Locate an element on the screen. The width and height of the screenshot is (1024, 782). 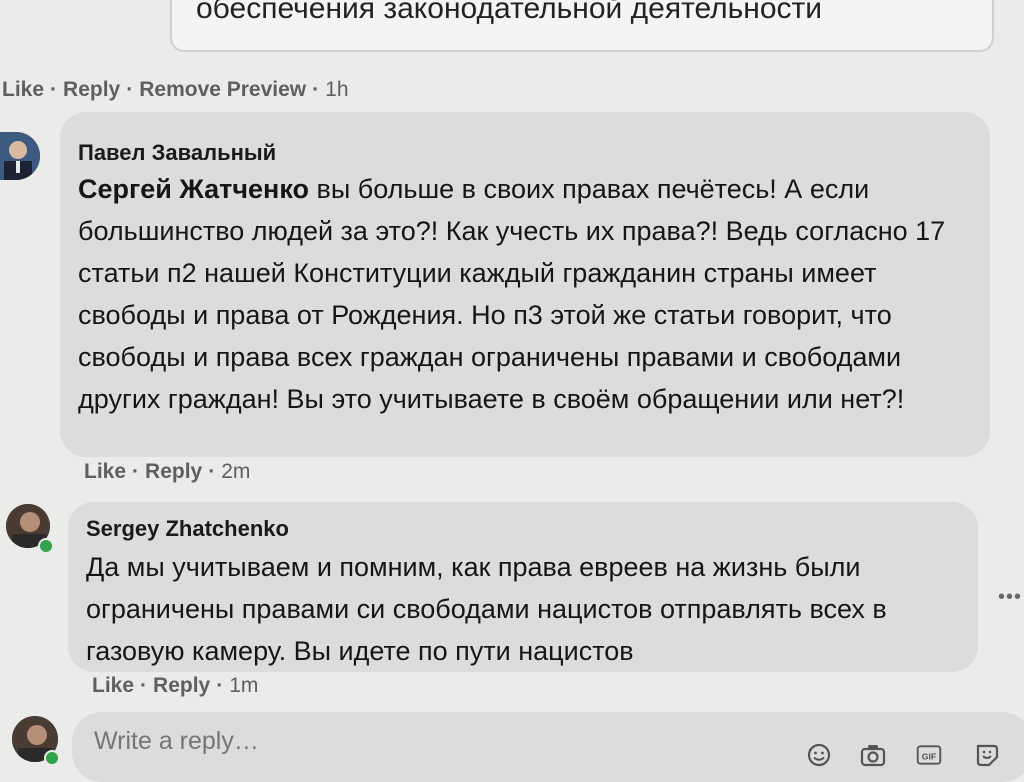
avatar is located at coordinates (20, 156).